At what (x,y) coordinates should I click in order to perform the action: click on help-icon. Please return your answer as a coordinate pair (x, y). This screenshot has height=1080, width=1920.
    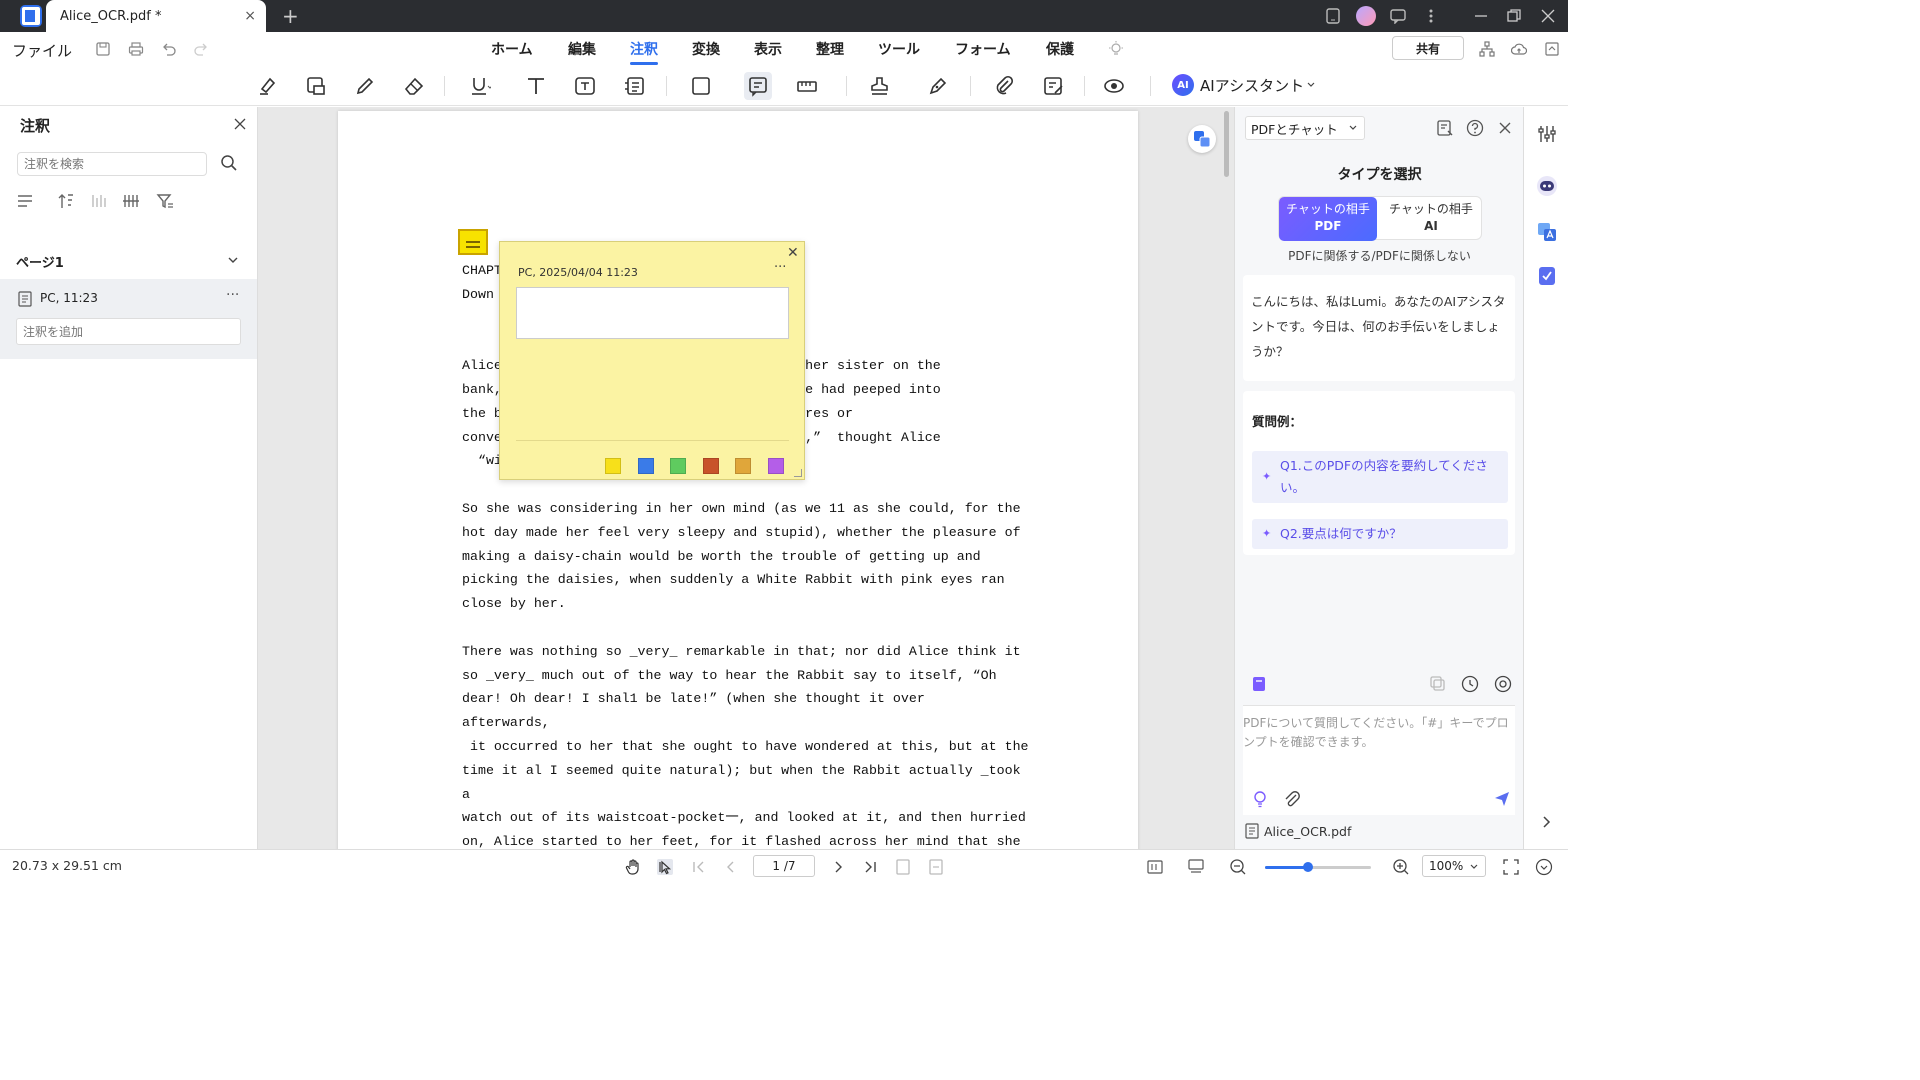
    Looking at the image, I should click on (1475, 128).